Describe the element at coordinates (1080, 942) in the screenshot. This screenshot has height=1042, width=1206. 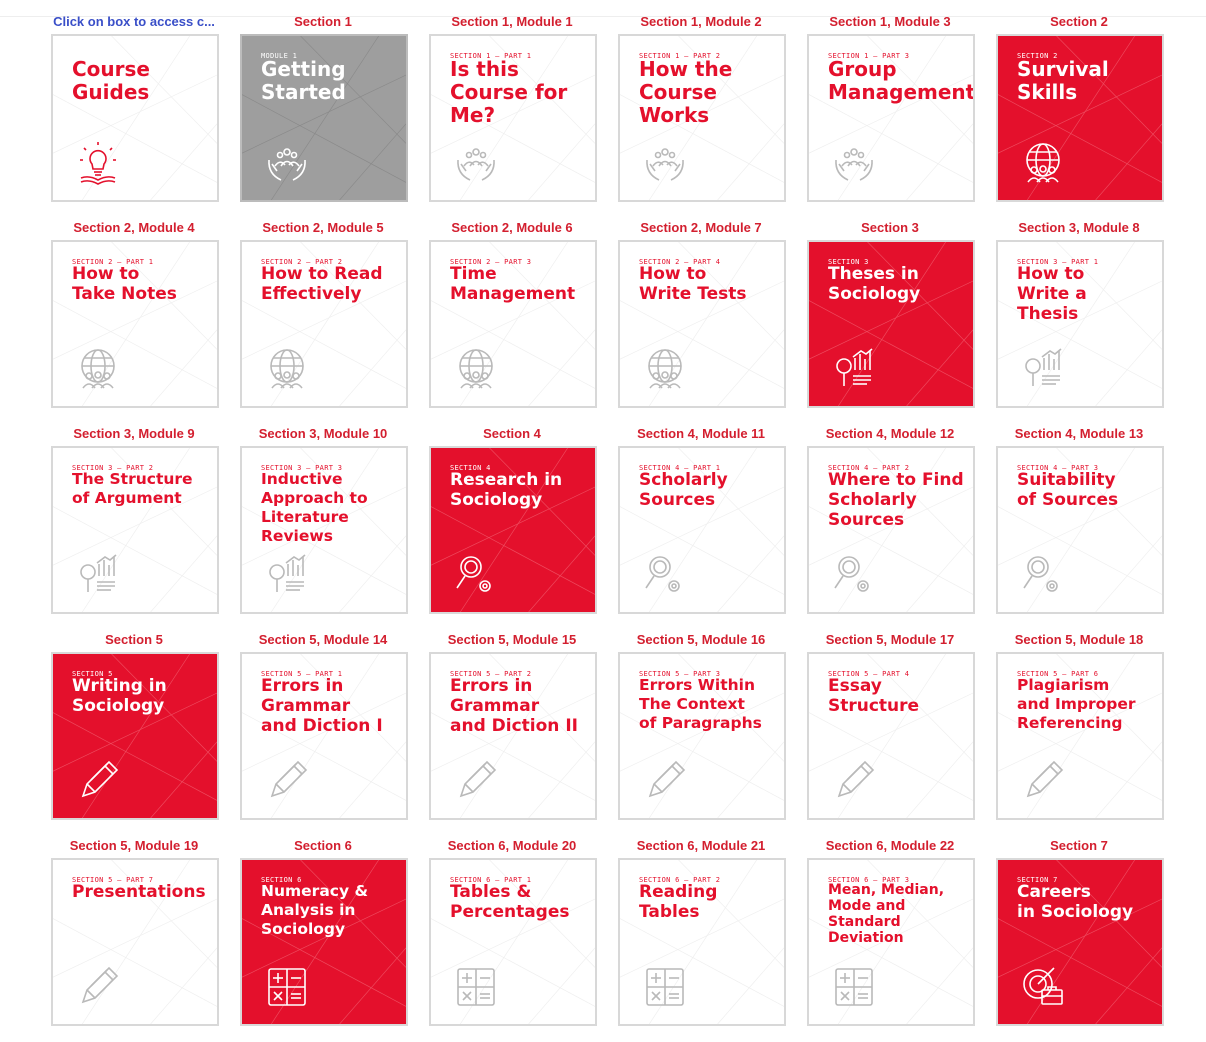
I see `module-card-careers-in-sociology: SECTION 7 Careers in Sociology` at that location.